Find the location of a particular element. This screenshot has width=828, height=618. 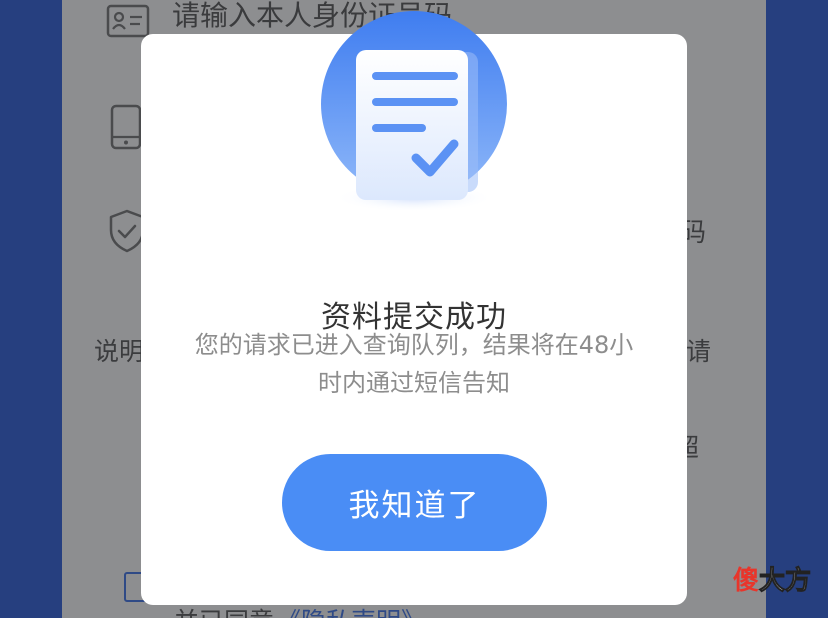

dialog-message-line1: 您的请求已进入查询队列，结果将在48小 is located at coordinates (414, 345).